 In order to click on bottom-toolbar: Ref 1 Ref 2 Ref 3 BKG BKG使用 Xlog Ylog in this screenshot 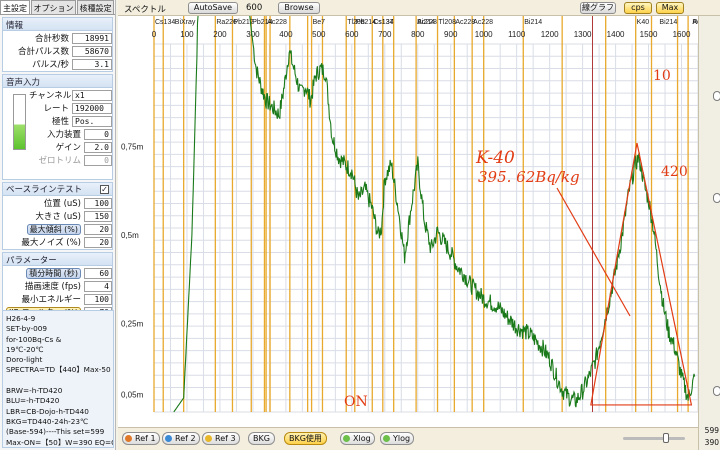, I will do `click(408, 438)`.